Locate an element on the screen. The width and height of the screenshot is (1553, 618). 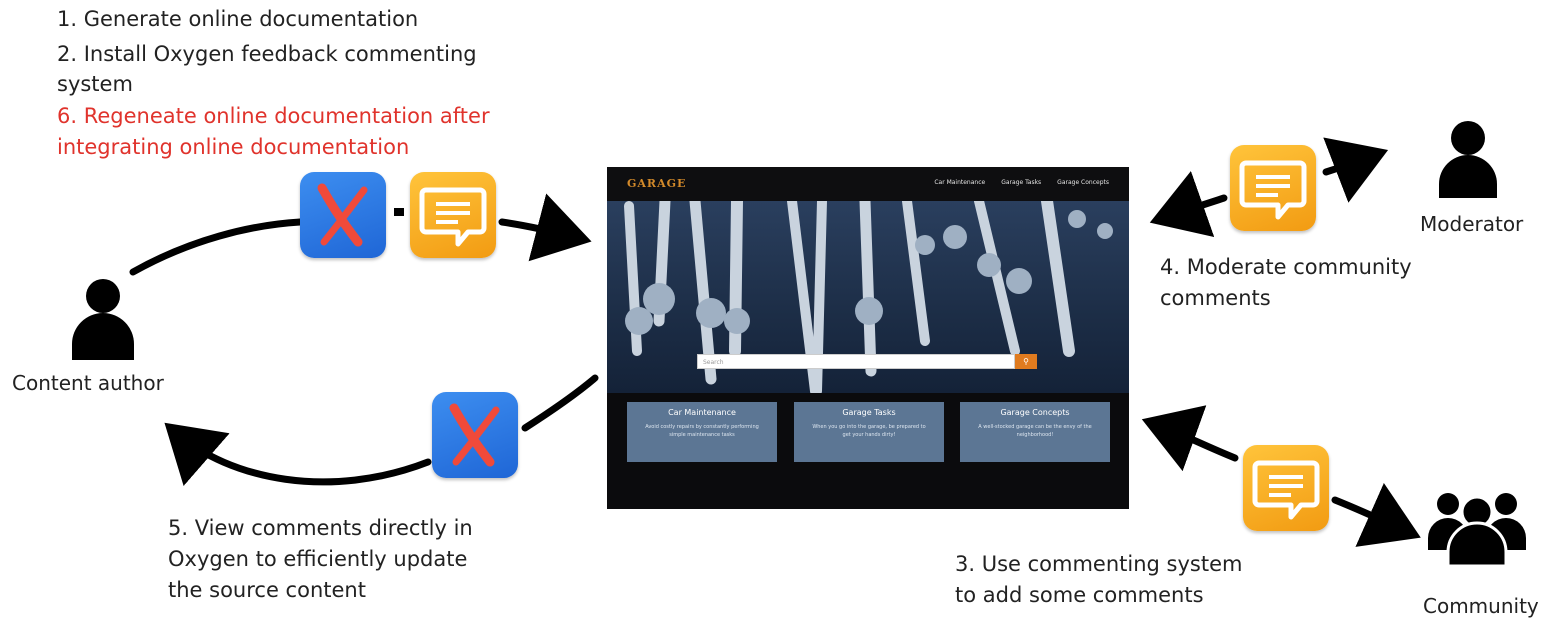
step-2-line-2: system is located at coordinates (95, 84).